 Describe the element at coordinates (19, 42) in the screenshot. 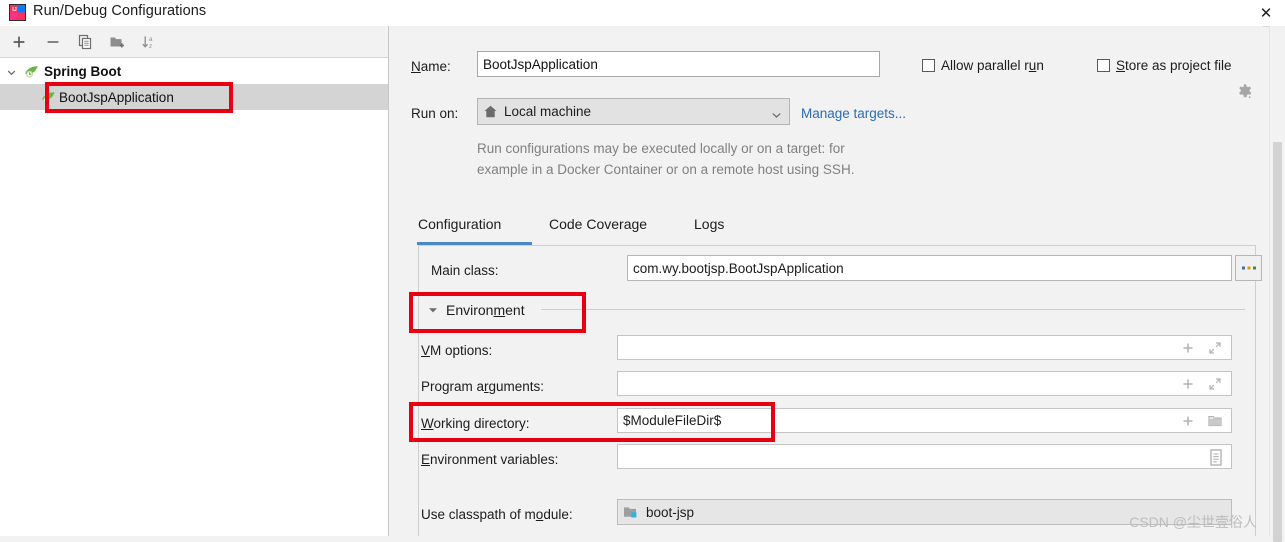

I see `add-configuration-button` at that location.